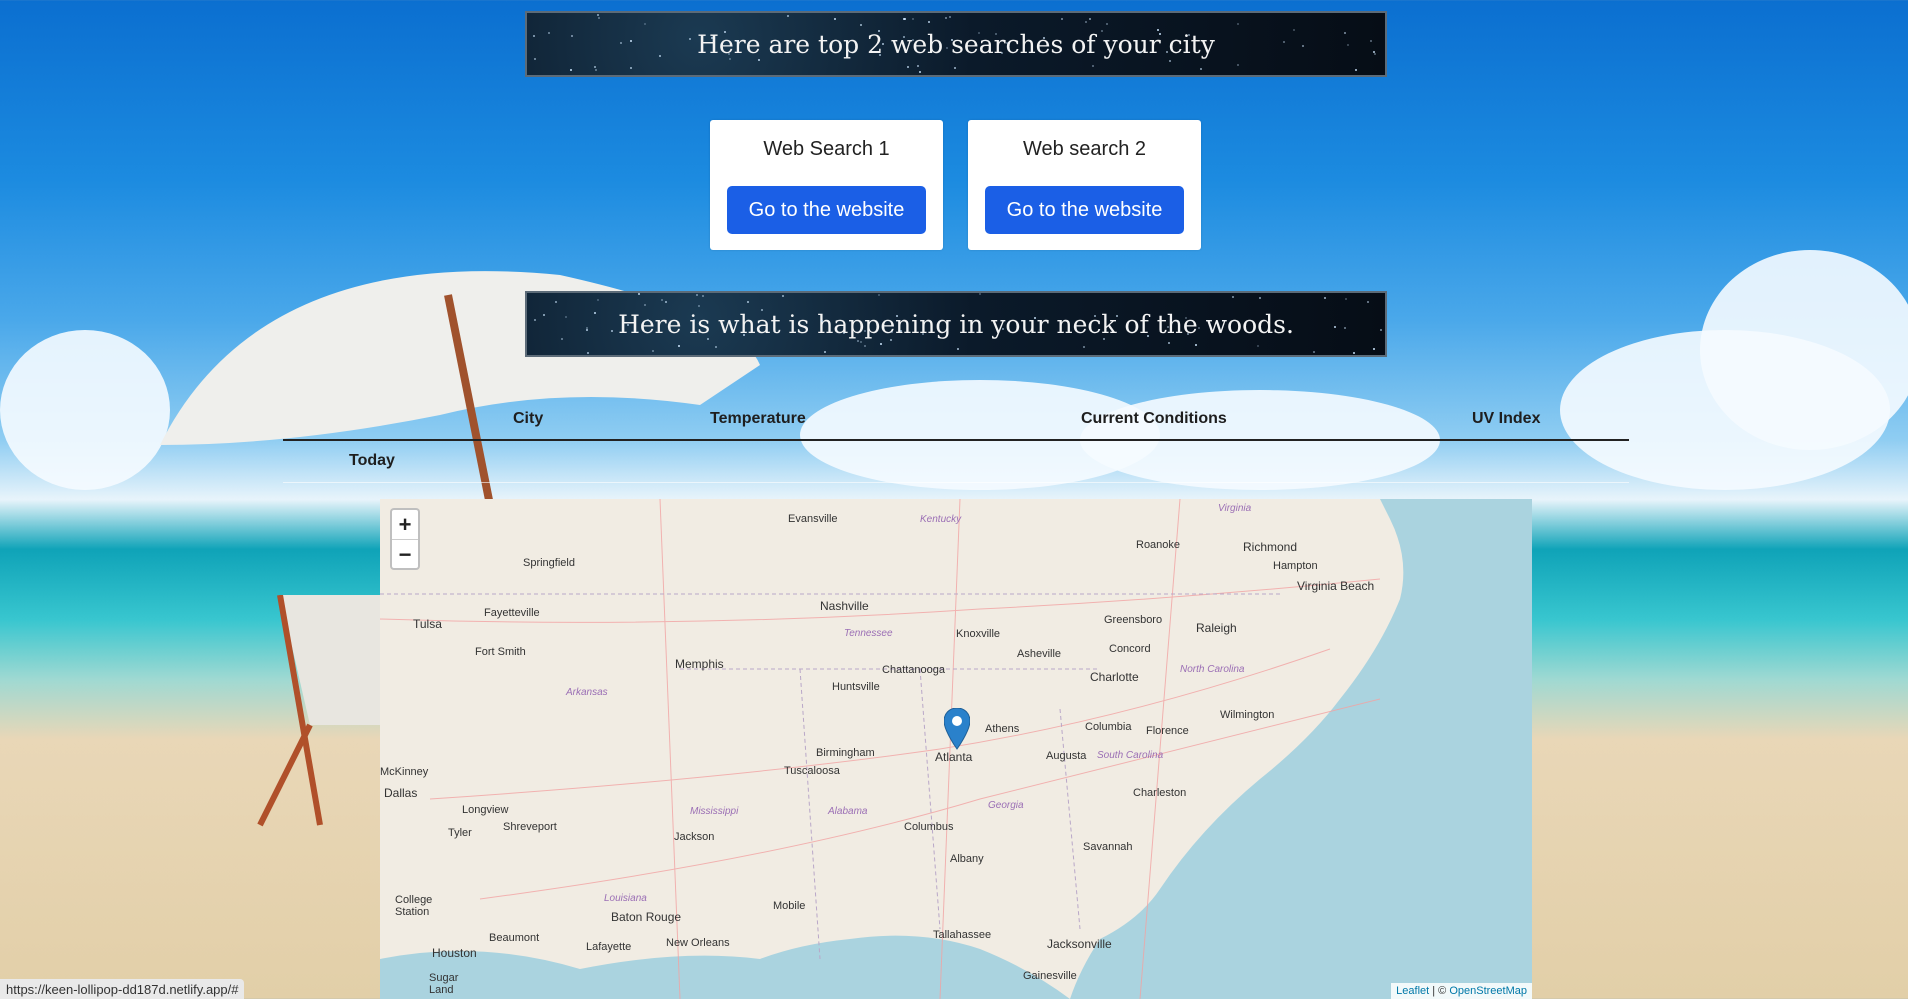 Image resolution: width=1908 pixels, height=999 pixels. I want to click on map-city-label: Florence, so click(1167, 731).